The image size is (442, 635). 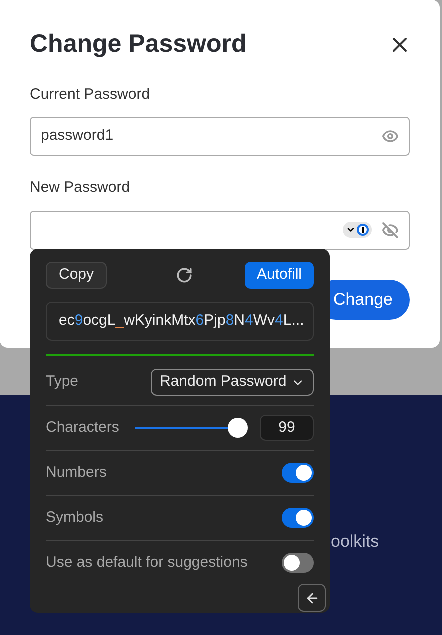 I want to click on hide-password-icon, so click(x=390, y=230).